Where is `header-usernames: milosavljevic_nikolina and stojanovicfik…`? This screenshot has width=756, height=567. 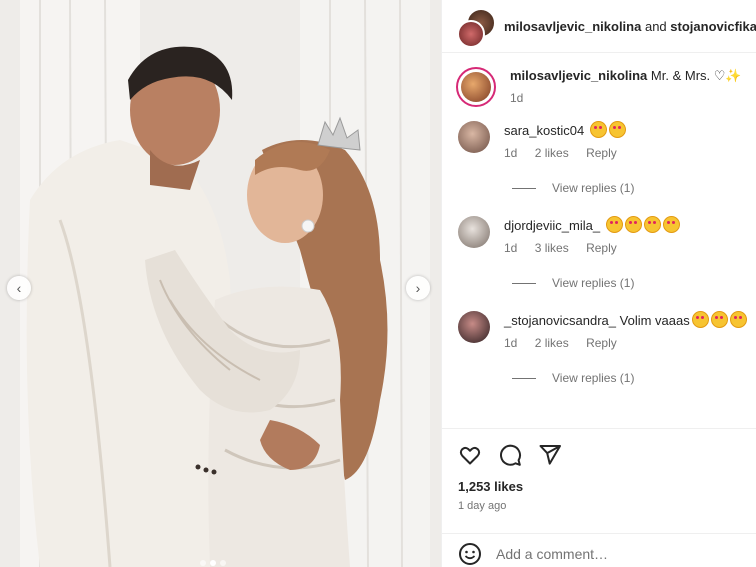
header-usernames: milosavljevic_nikolina and stojanovicfik… is located at coordinates (630, 26).